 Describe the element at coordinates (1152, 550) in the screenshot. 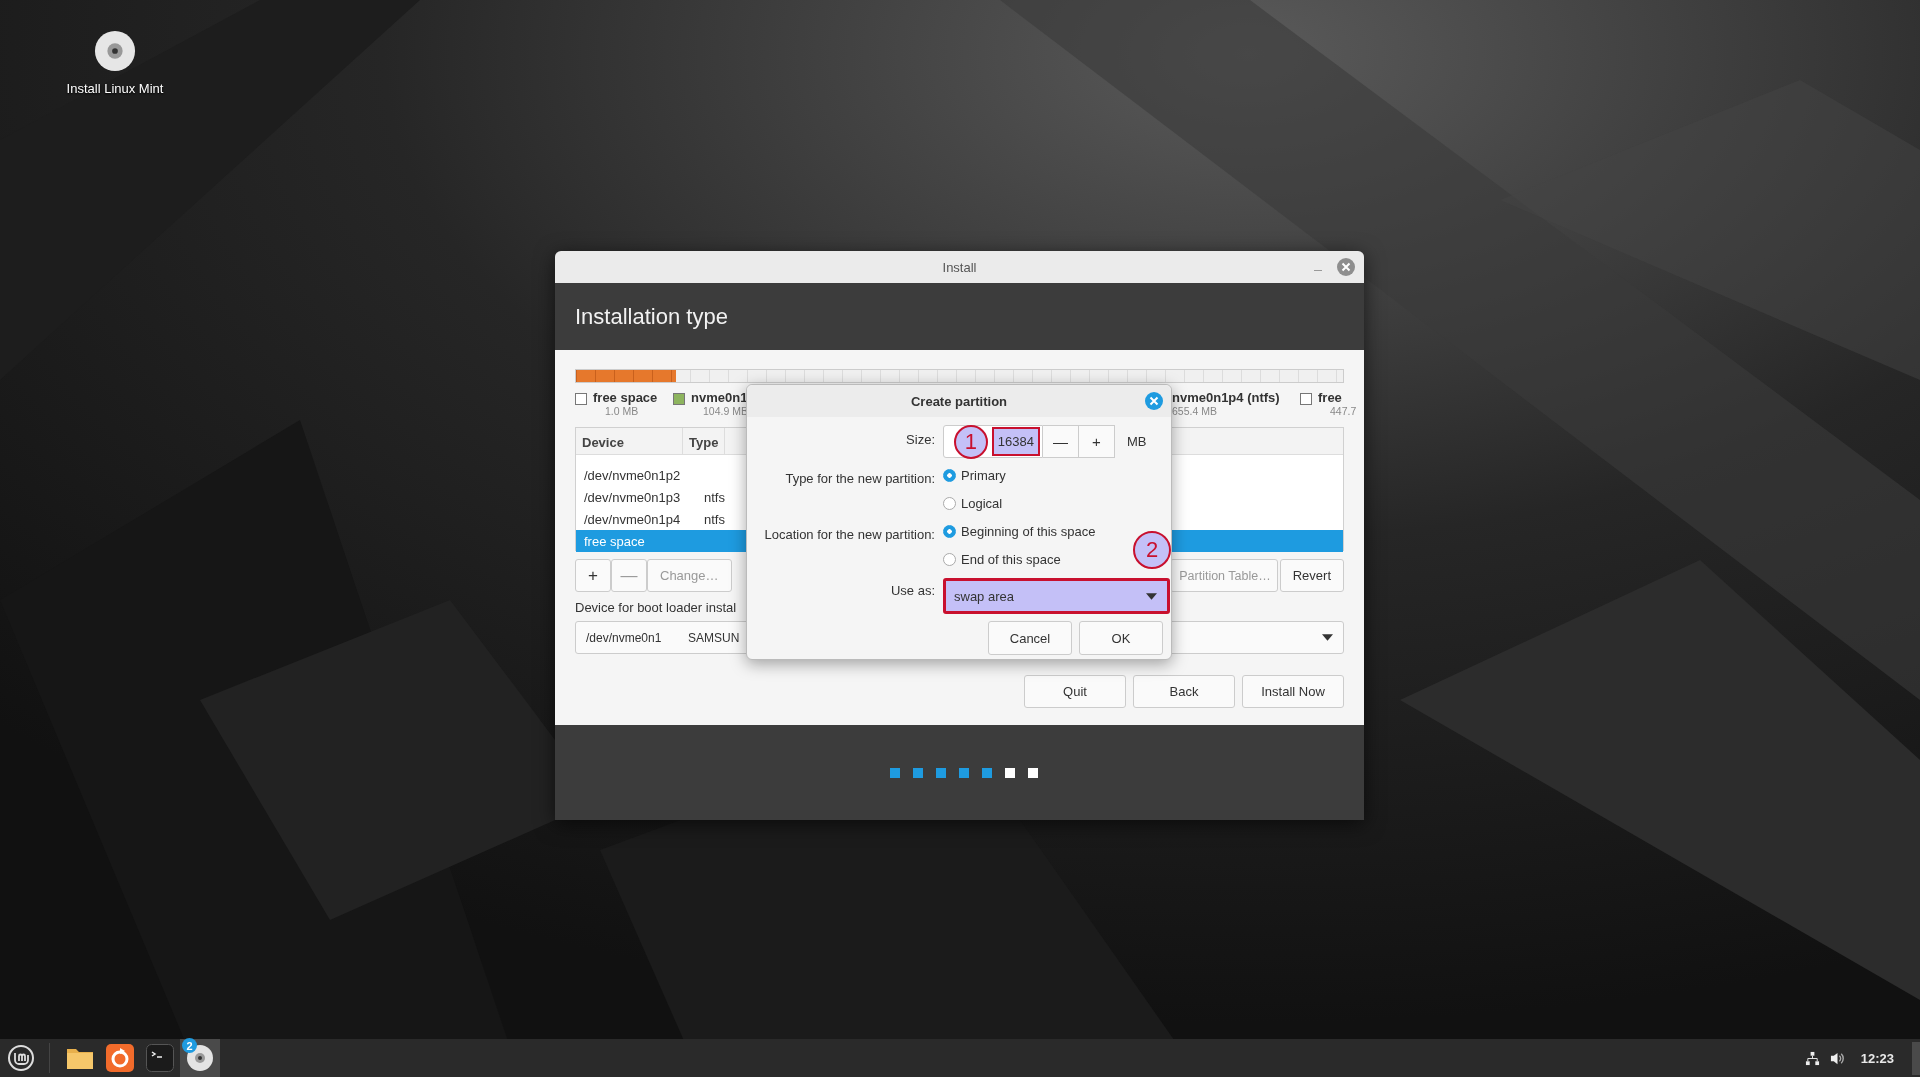

I see `annotation-marker: 2` at that location.